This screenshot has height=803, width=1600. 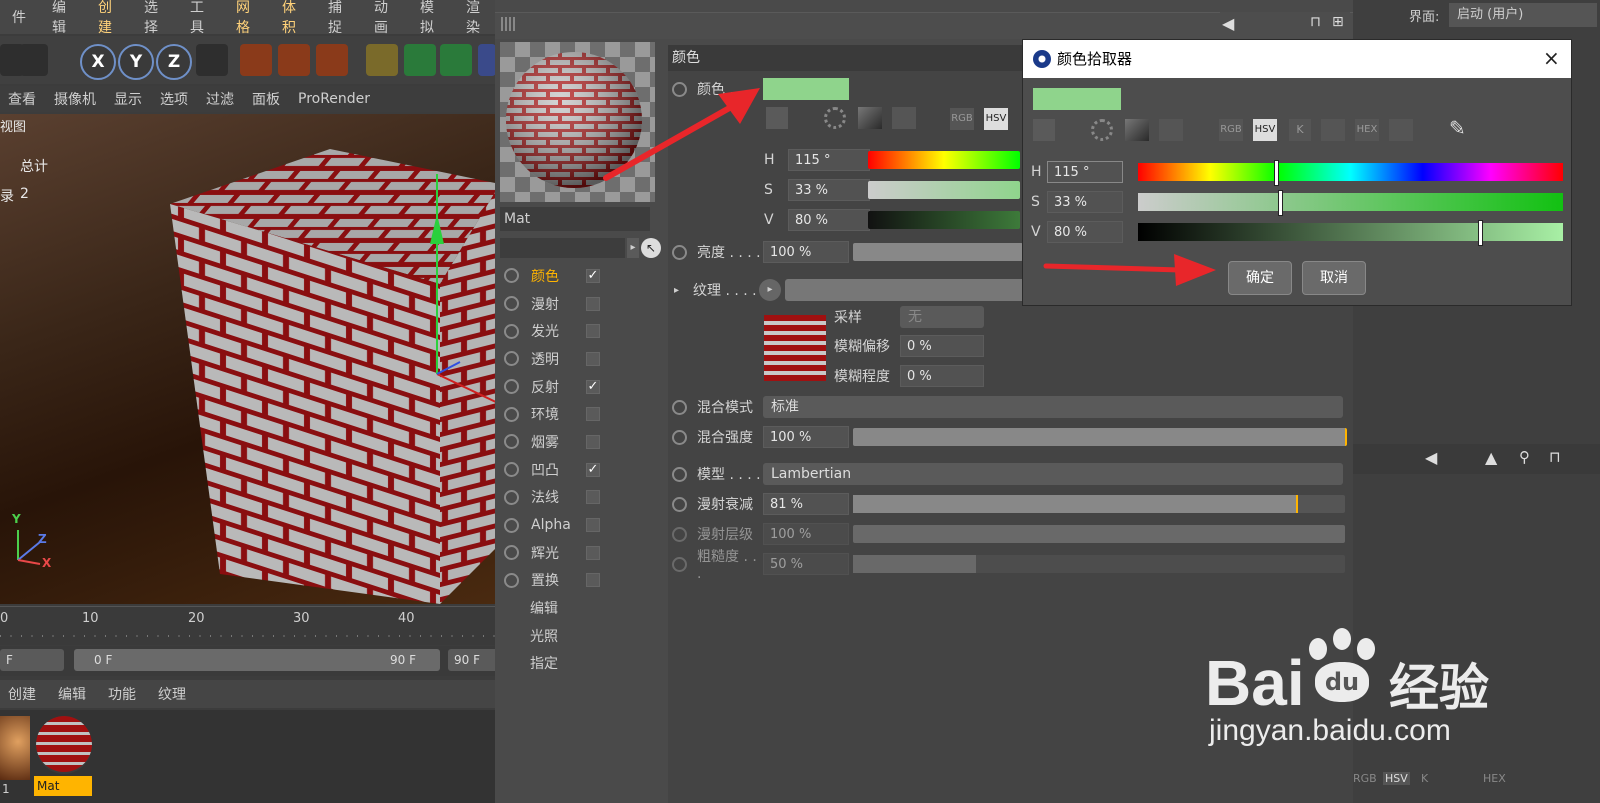 What do you see at coordinates (136, 62) in the screenshot?
I see `y-axis-button: Y` at bounding box center [136, 62].